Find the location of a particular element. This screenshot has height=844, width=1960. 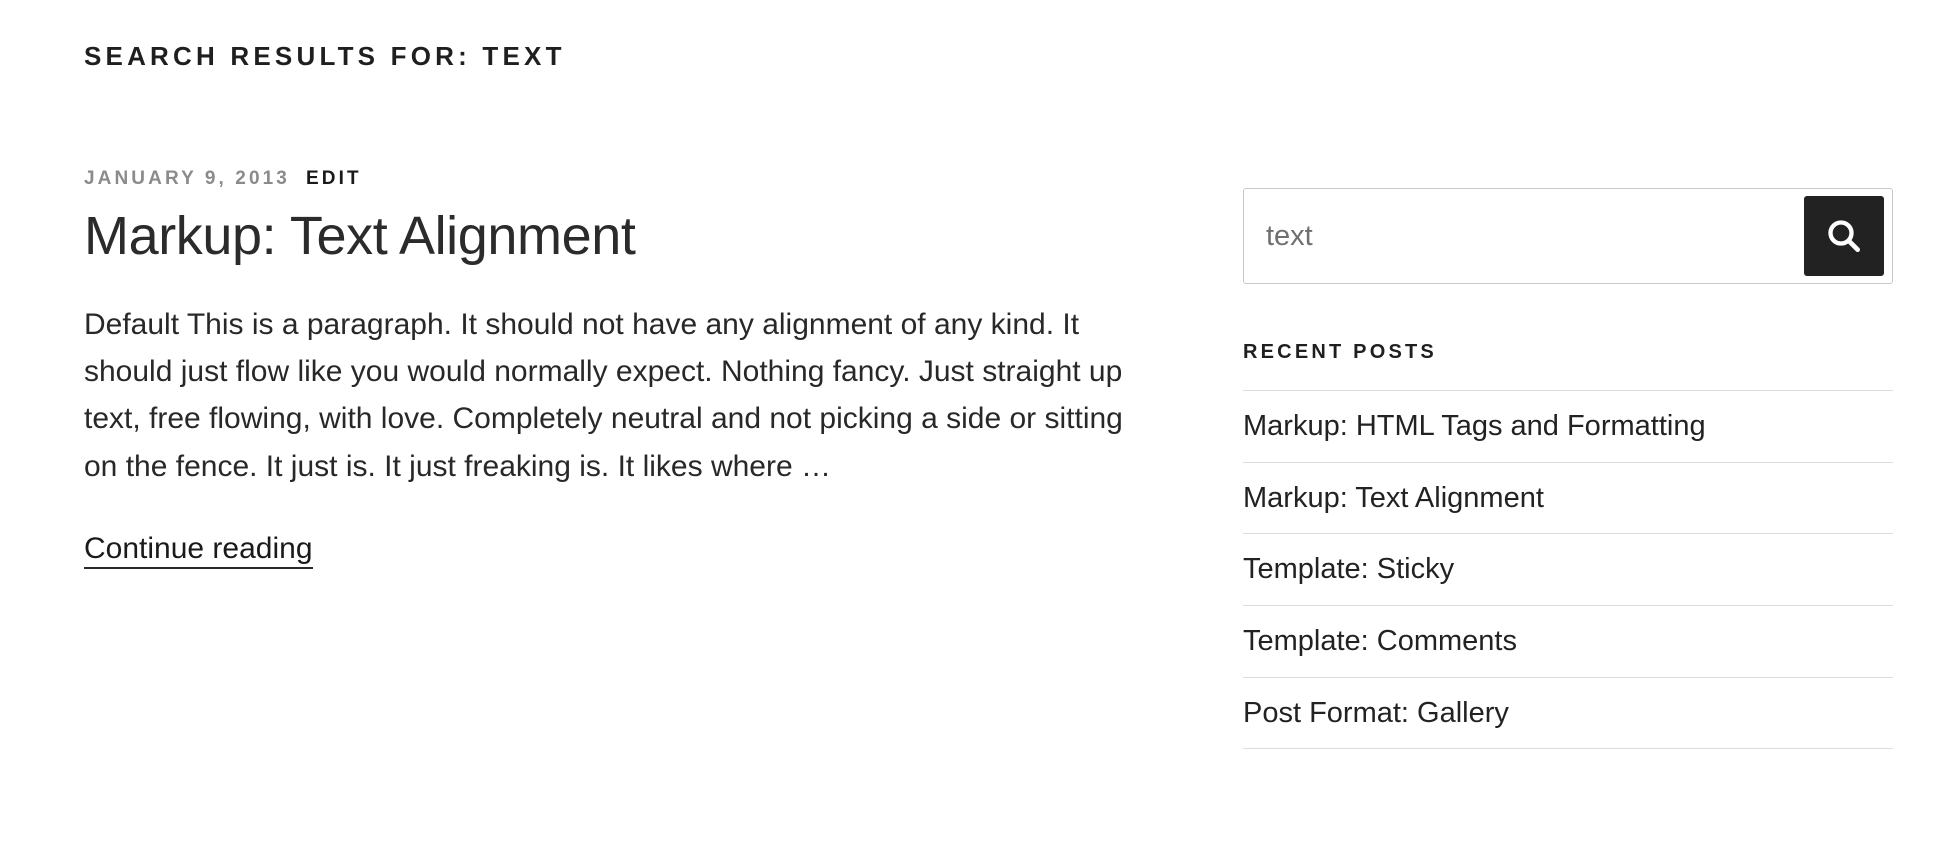

recent-posts-title: RECENT POSTS is located at coordinates (1340, 352).